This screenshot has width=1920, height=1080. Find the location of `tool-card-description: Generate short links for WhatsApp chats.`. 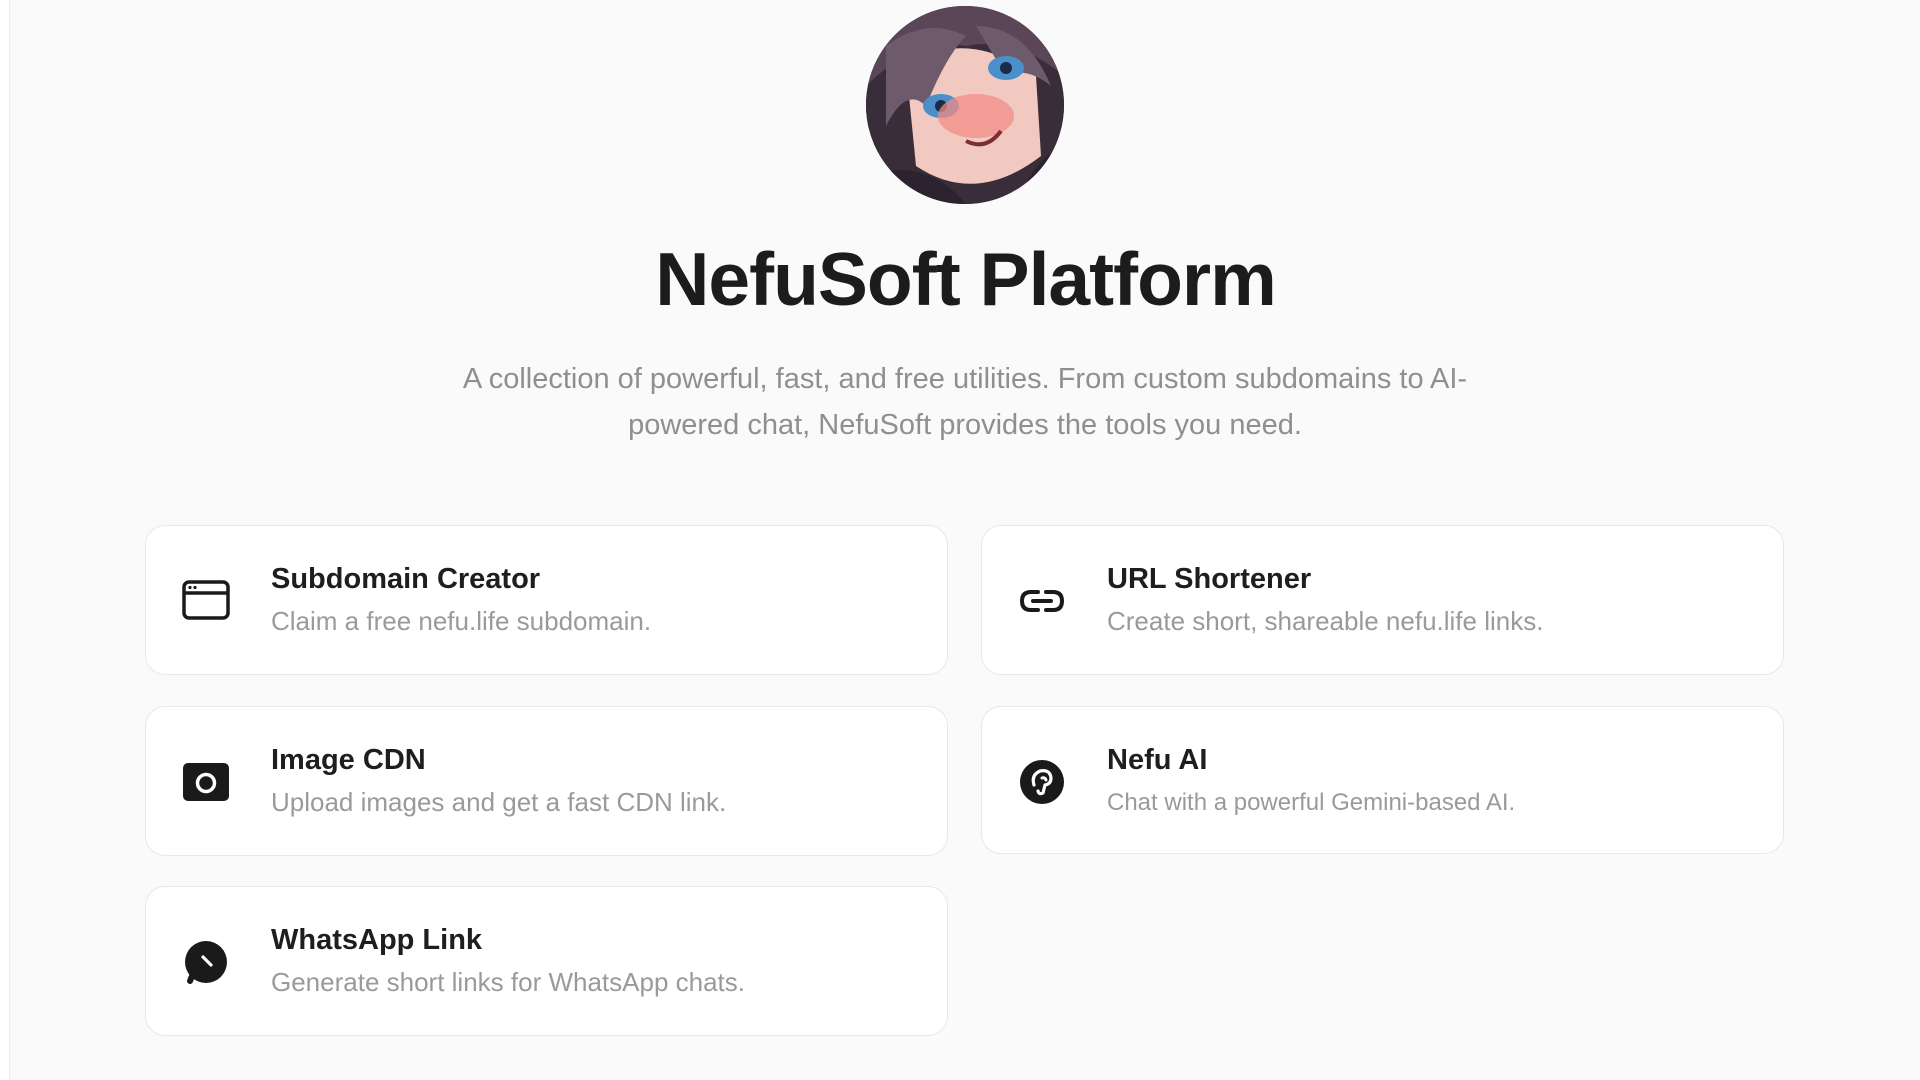

tool-card-description: Generate short links for WhatsApp chats. is located at coordinates (508, 982).